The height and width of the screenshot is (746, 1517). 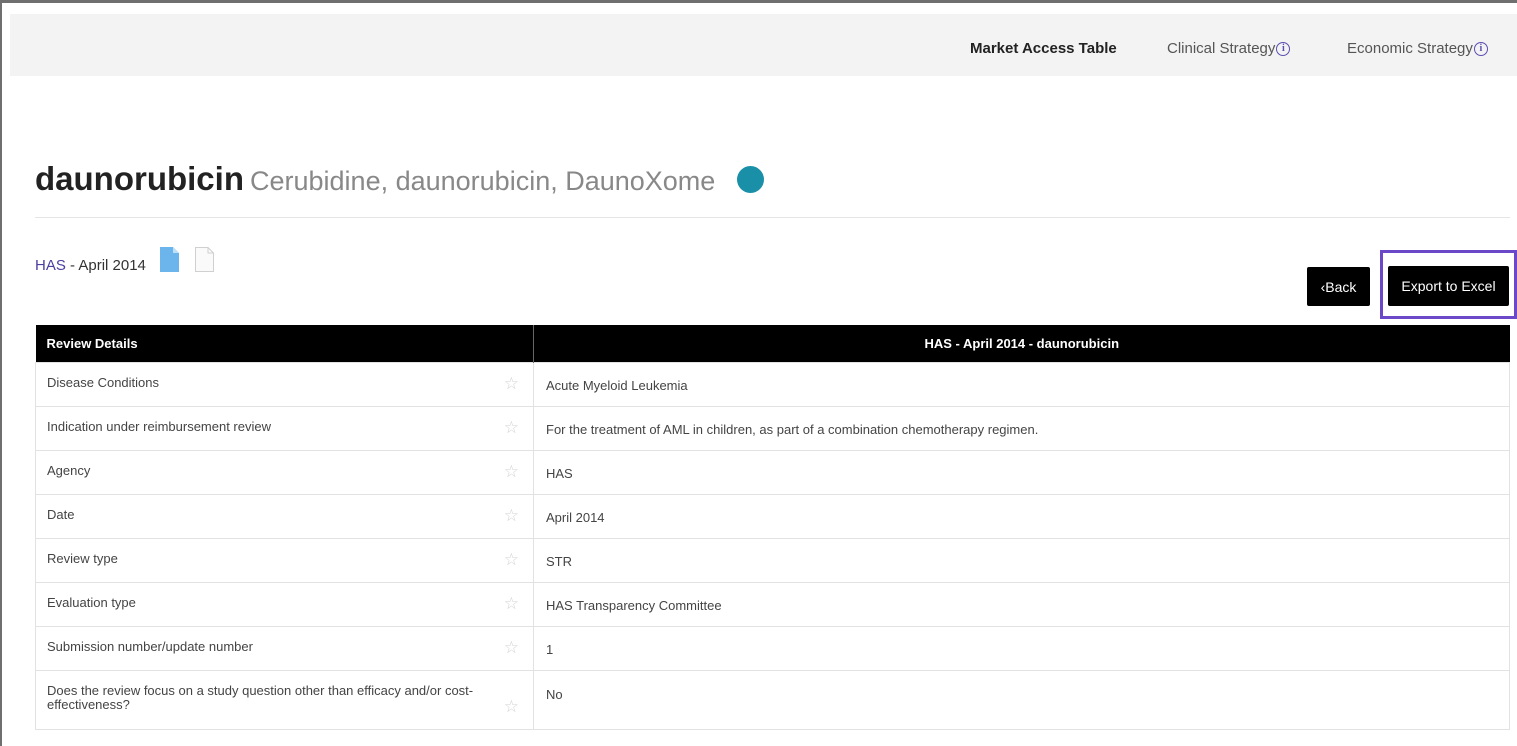 I want to click on row-value: No, so click(x=554, y=694).